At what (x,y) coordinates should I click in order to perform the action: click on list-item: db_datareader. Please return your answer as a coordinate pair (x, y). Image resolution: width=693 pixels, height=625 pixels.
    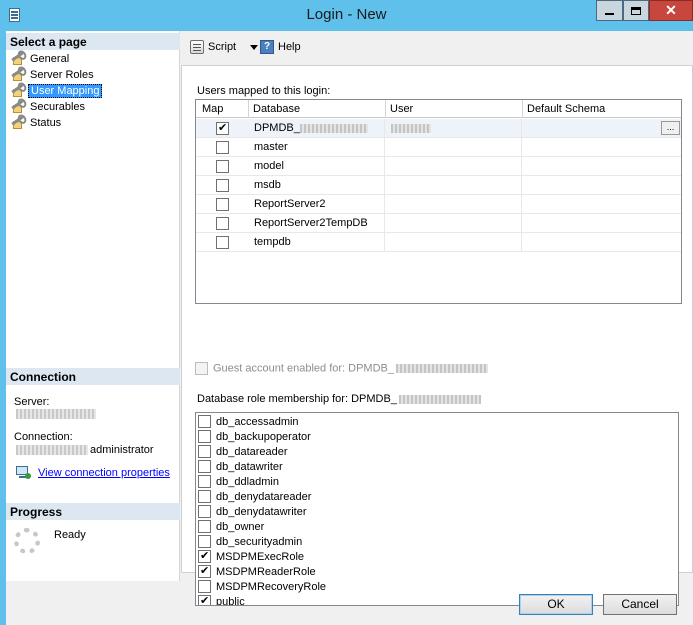
    Looking at the image, I should click on (243, 451).